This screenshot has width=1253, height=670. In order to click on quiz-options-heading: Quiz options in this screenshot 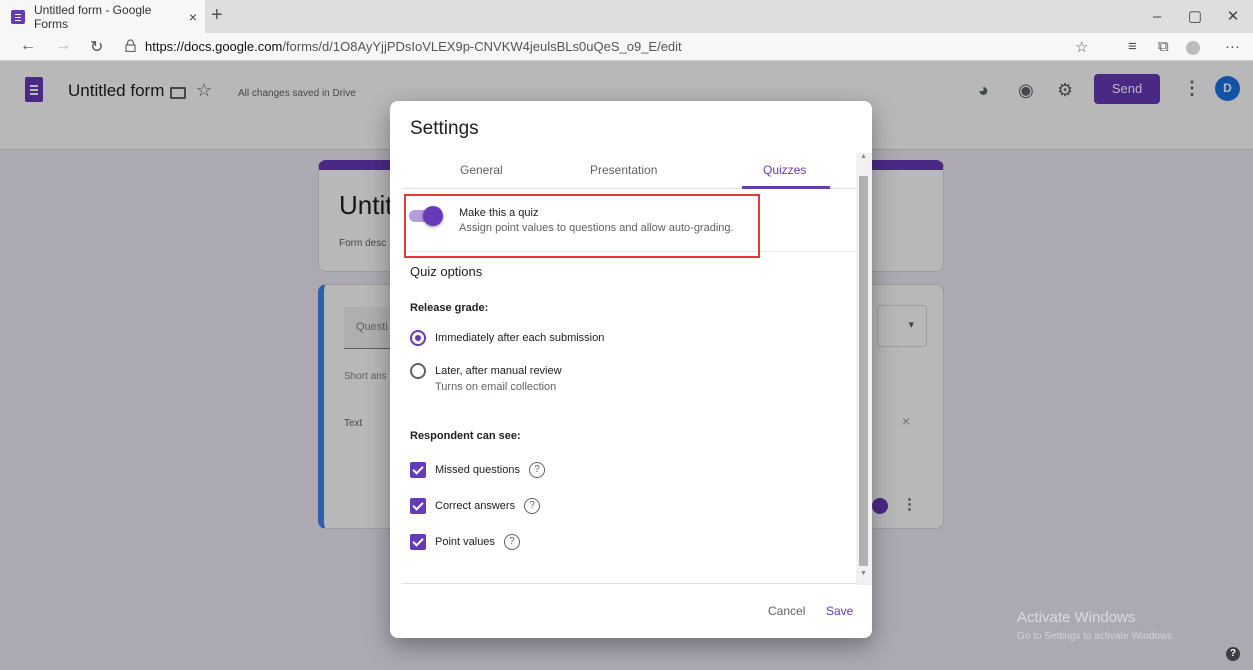, I will do `click(446, 271)`.